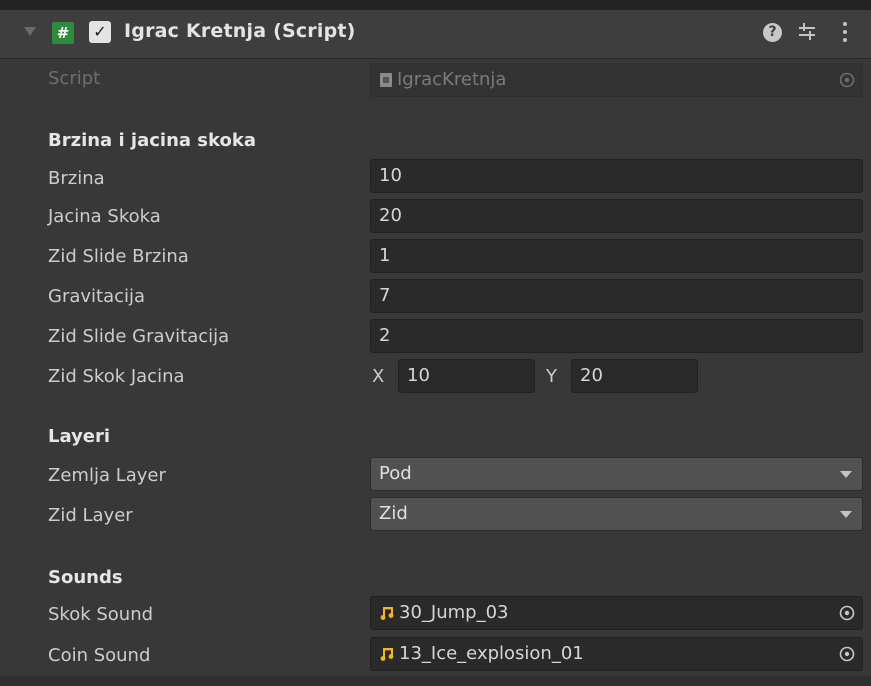  What do you see at coordinates (118, 256) in the screenshot?
I see `zid-slide-brzina-label: Zid Slide Brzina` at bounding box center [118, 256].